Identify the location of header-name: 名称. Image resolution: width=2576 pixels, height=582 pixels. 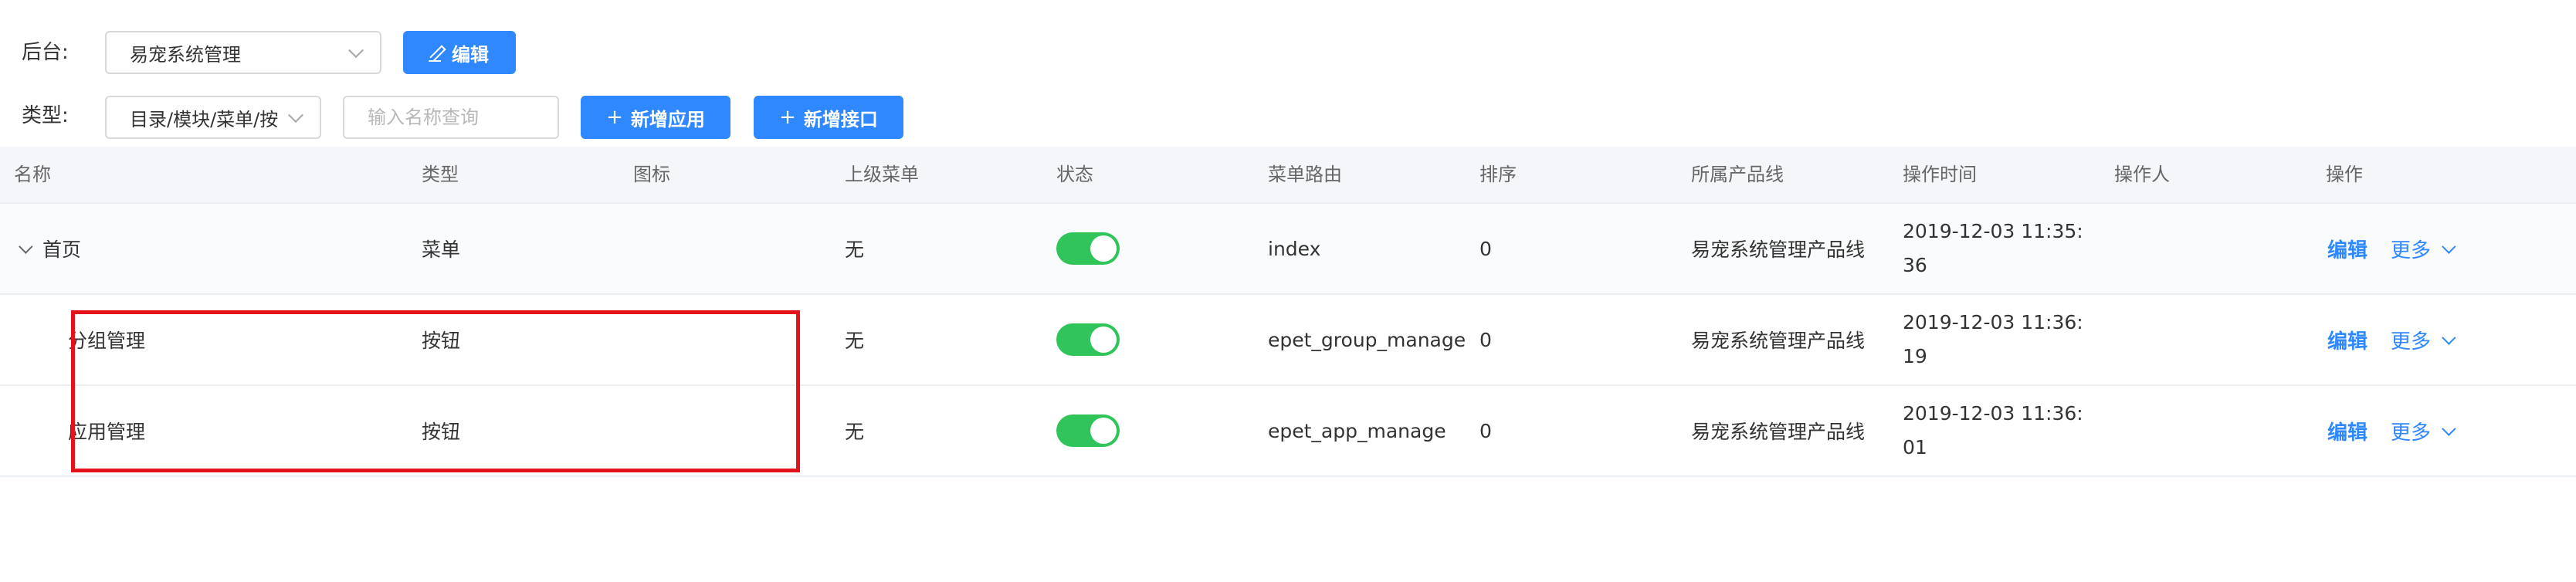
(32, 174).